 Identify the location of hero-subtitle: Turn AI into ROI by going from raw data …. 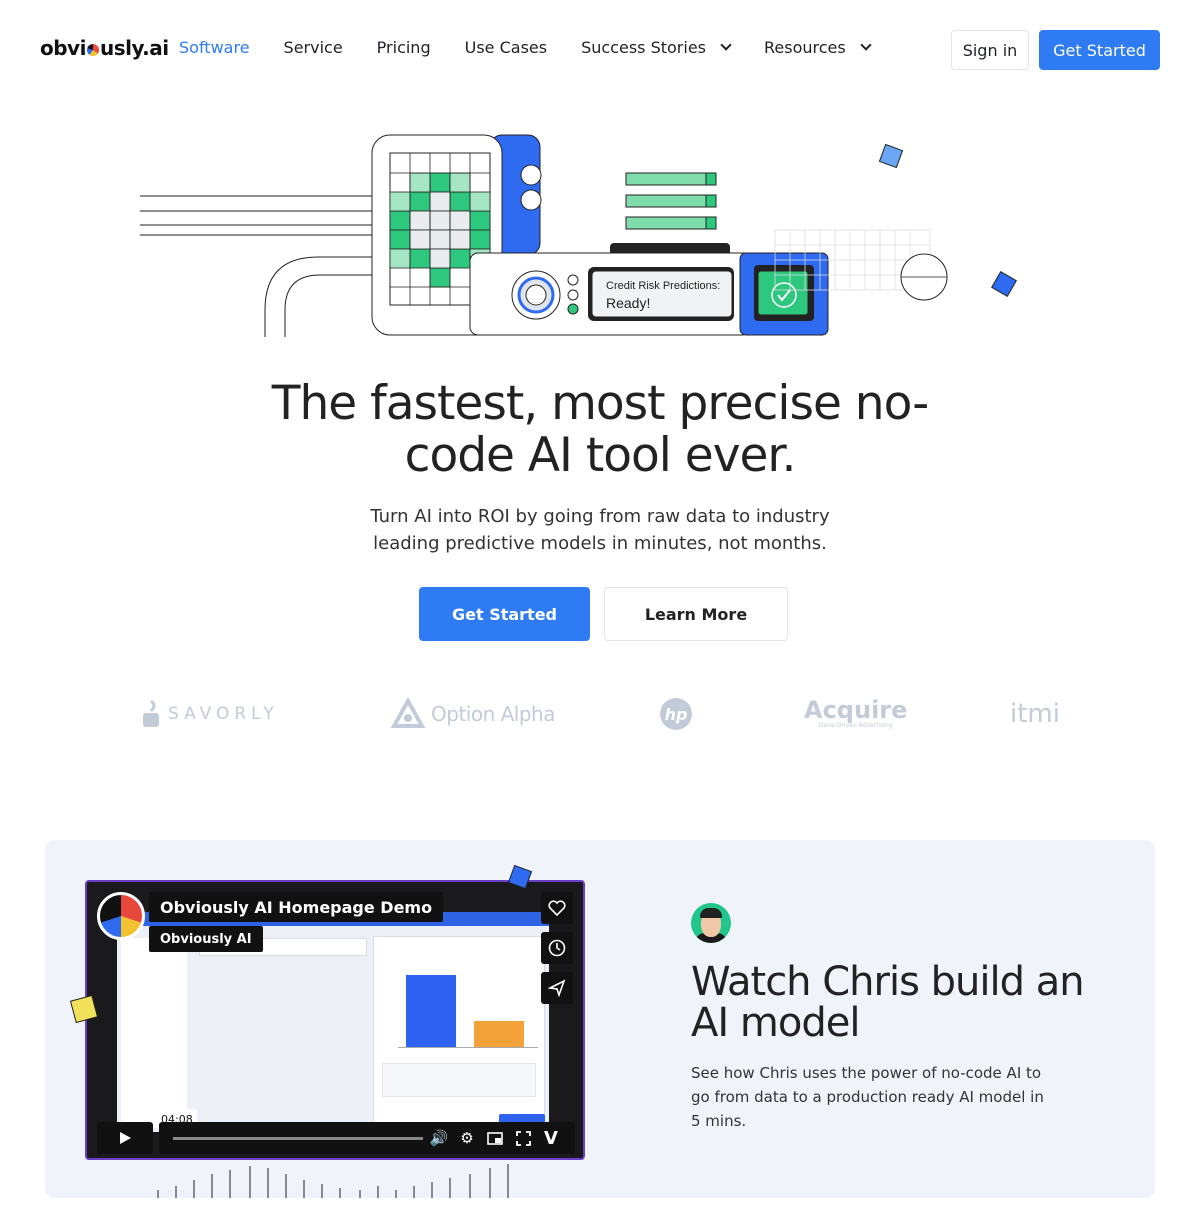
(600, 530).